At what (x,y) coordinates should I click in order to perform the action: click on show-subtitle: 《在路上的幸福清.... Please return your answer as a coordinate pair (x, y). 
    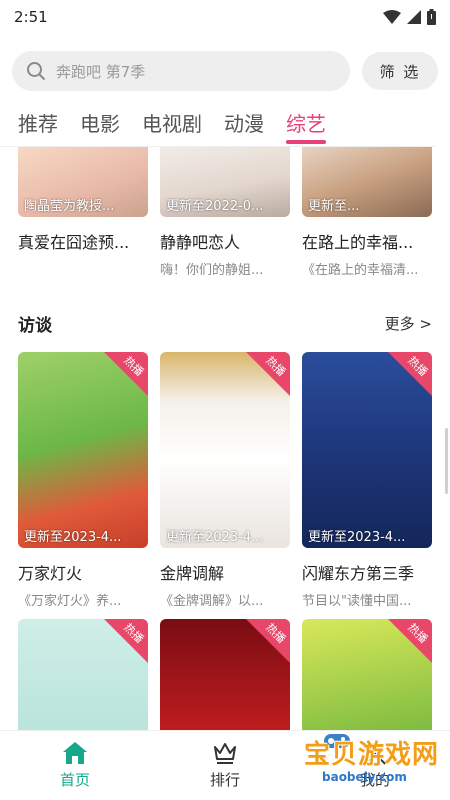
    Looking at the image, I should click on (360, 270).